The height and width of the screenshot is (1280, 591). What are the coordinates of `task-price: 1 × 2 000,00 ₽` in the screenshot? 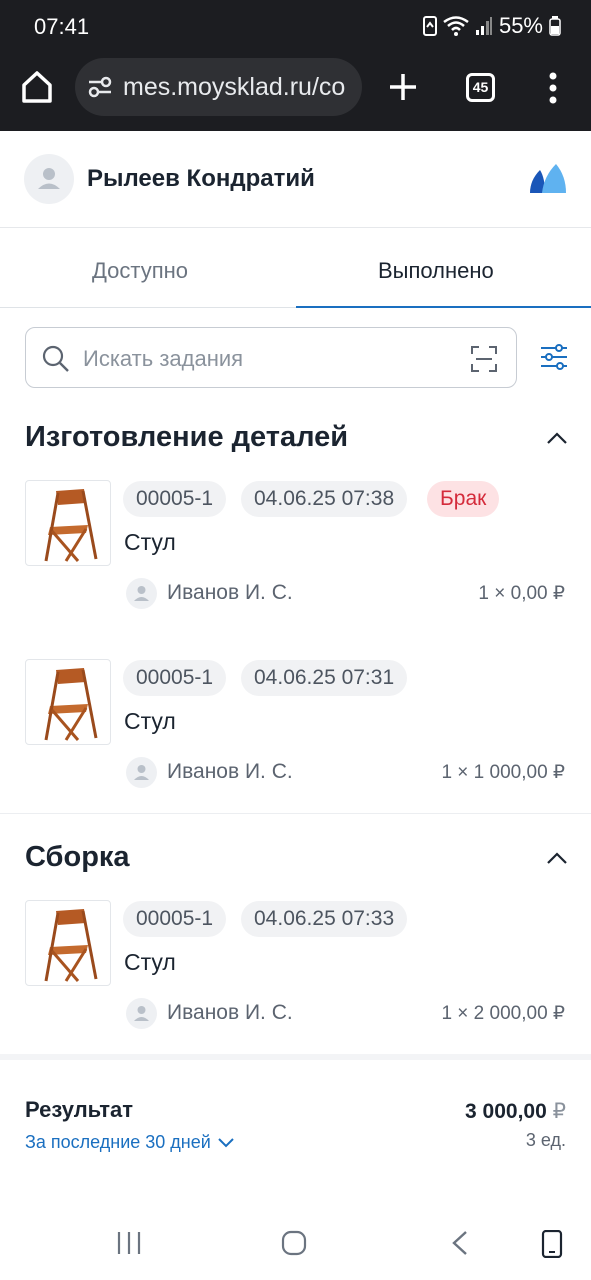 It's located at (503, 1013).